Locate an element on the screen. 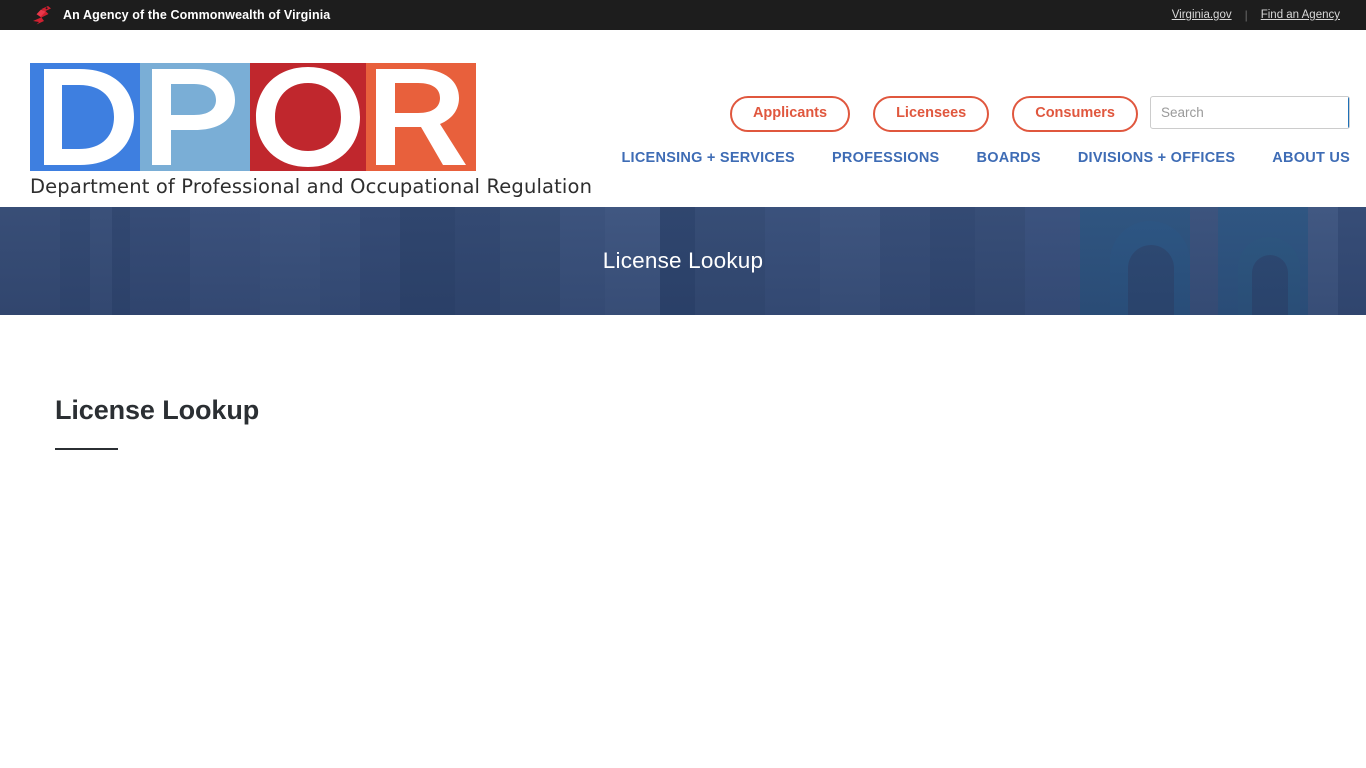 The width and height of the screenshot is (1366, 768). hero-banner: License Lookup is located at coordinates (683, 261).